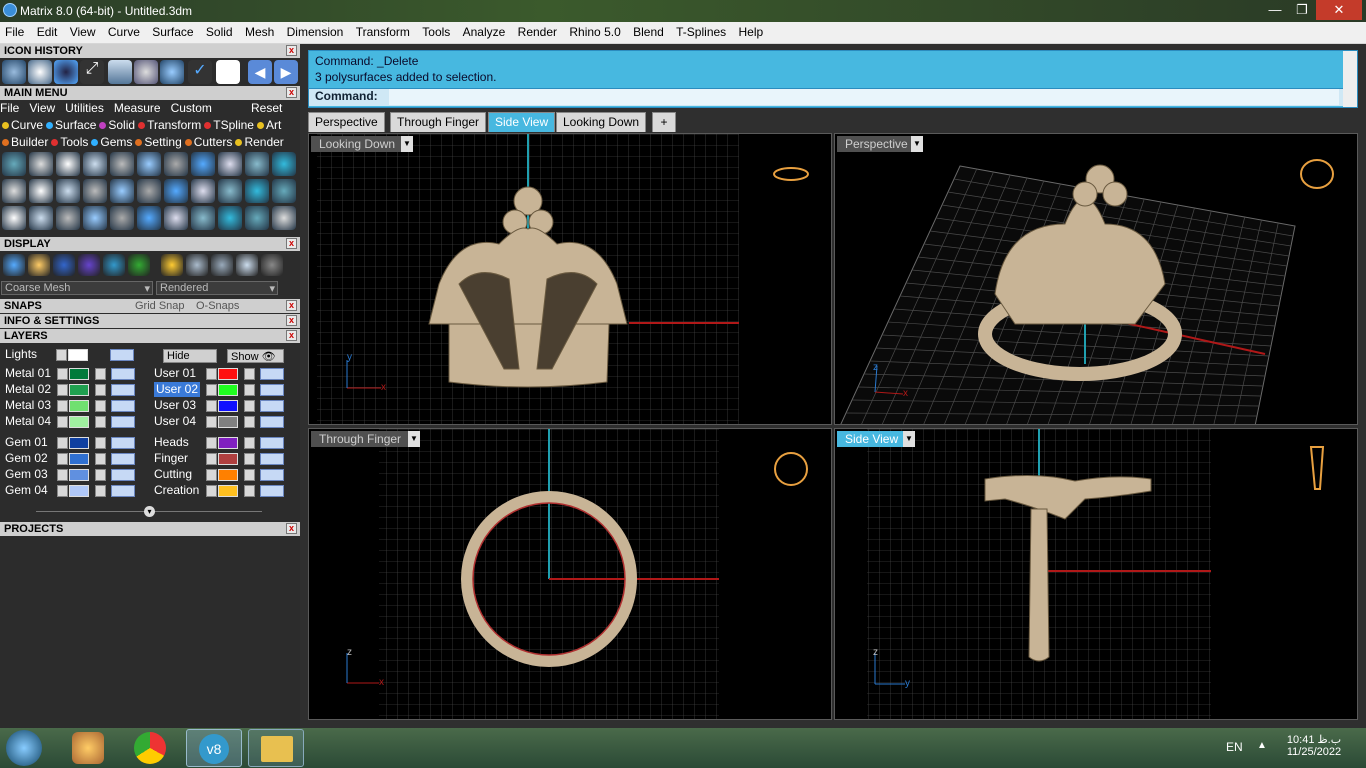  I want to click on mm-view: View, so click(42, 108).